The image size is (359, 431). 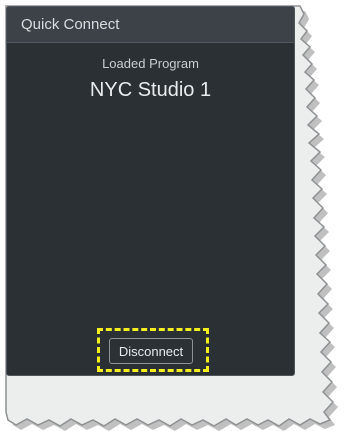 I want to click on panel-title: Quick Connect, so click(x=70, y=24).